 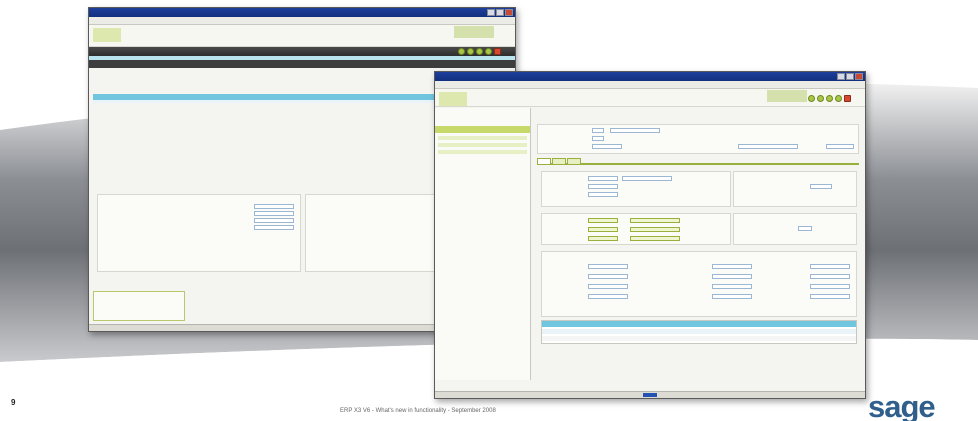 I want to click on sage-logo: sage, so click(x=902, y=405).